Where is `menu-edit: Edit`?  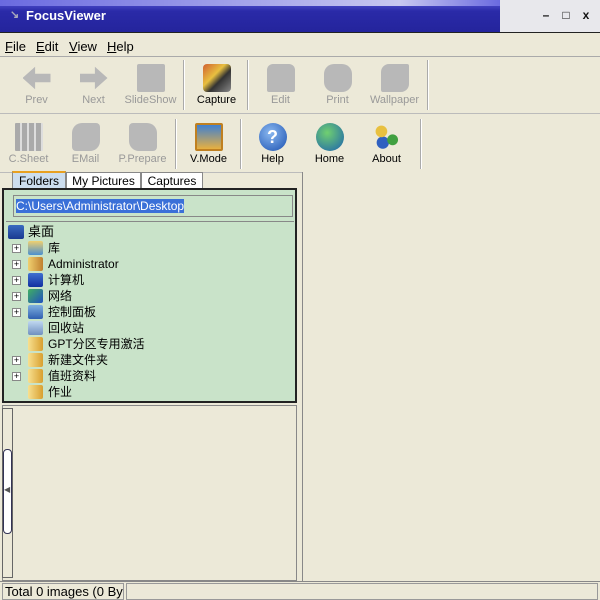
menu-edit: Edit is located at coordinates (47, 46).